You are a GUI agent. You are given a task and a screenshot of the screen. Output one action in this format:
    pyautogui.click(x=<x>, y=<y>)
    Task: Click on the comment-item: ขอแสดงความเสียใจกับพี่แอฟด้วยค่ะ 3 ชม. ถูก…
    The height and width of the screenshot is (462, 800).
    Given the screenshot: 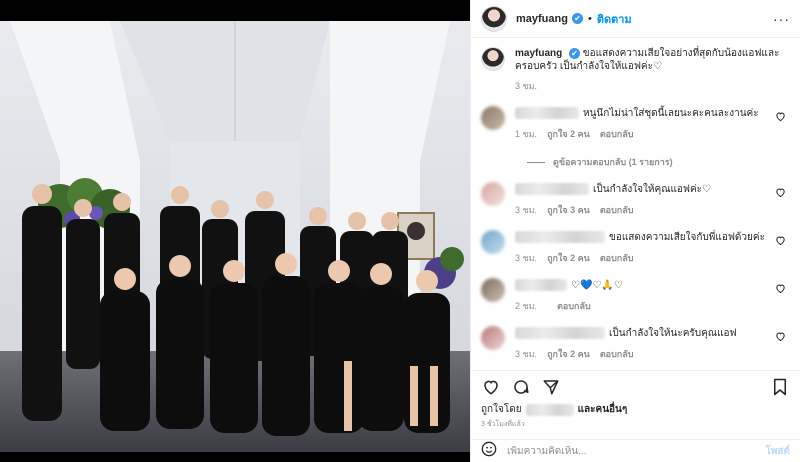 What is the action you would take?
    pyautogui.click(x=635, y=247)
    